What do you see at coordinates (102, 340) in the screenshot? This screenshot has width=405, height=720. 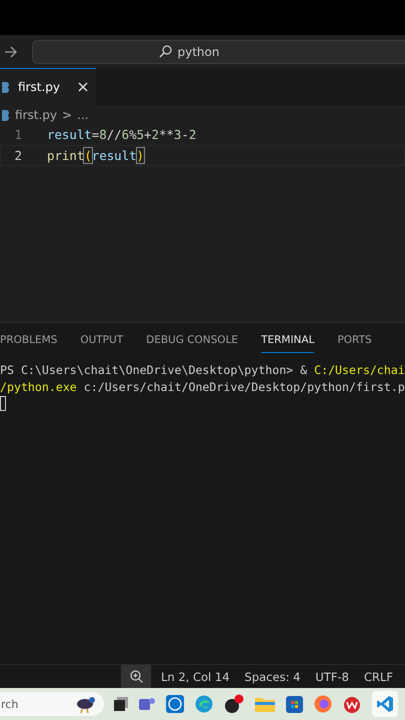 I see `panel-tab: OUTPUT` at bounding box center [102, 340].